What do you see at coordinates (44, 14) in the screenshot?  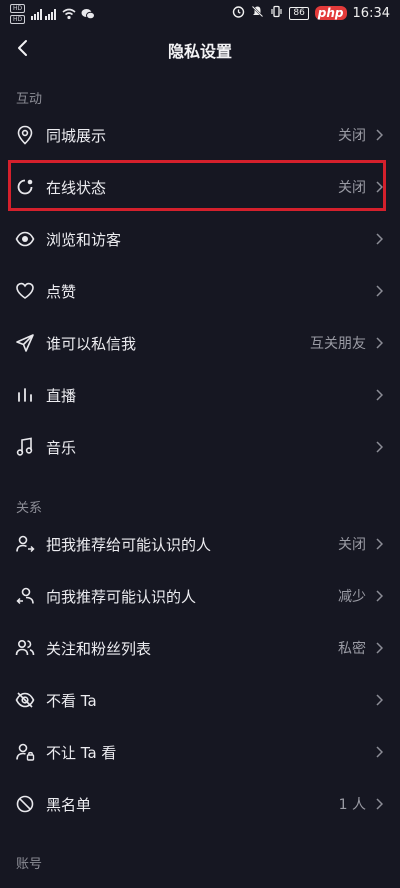 I see `signal-icon` at bounding box center [44, 14].